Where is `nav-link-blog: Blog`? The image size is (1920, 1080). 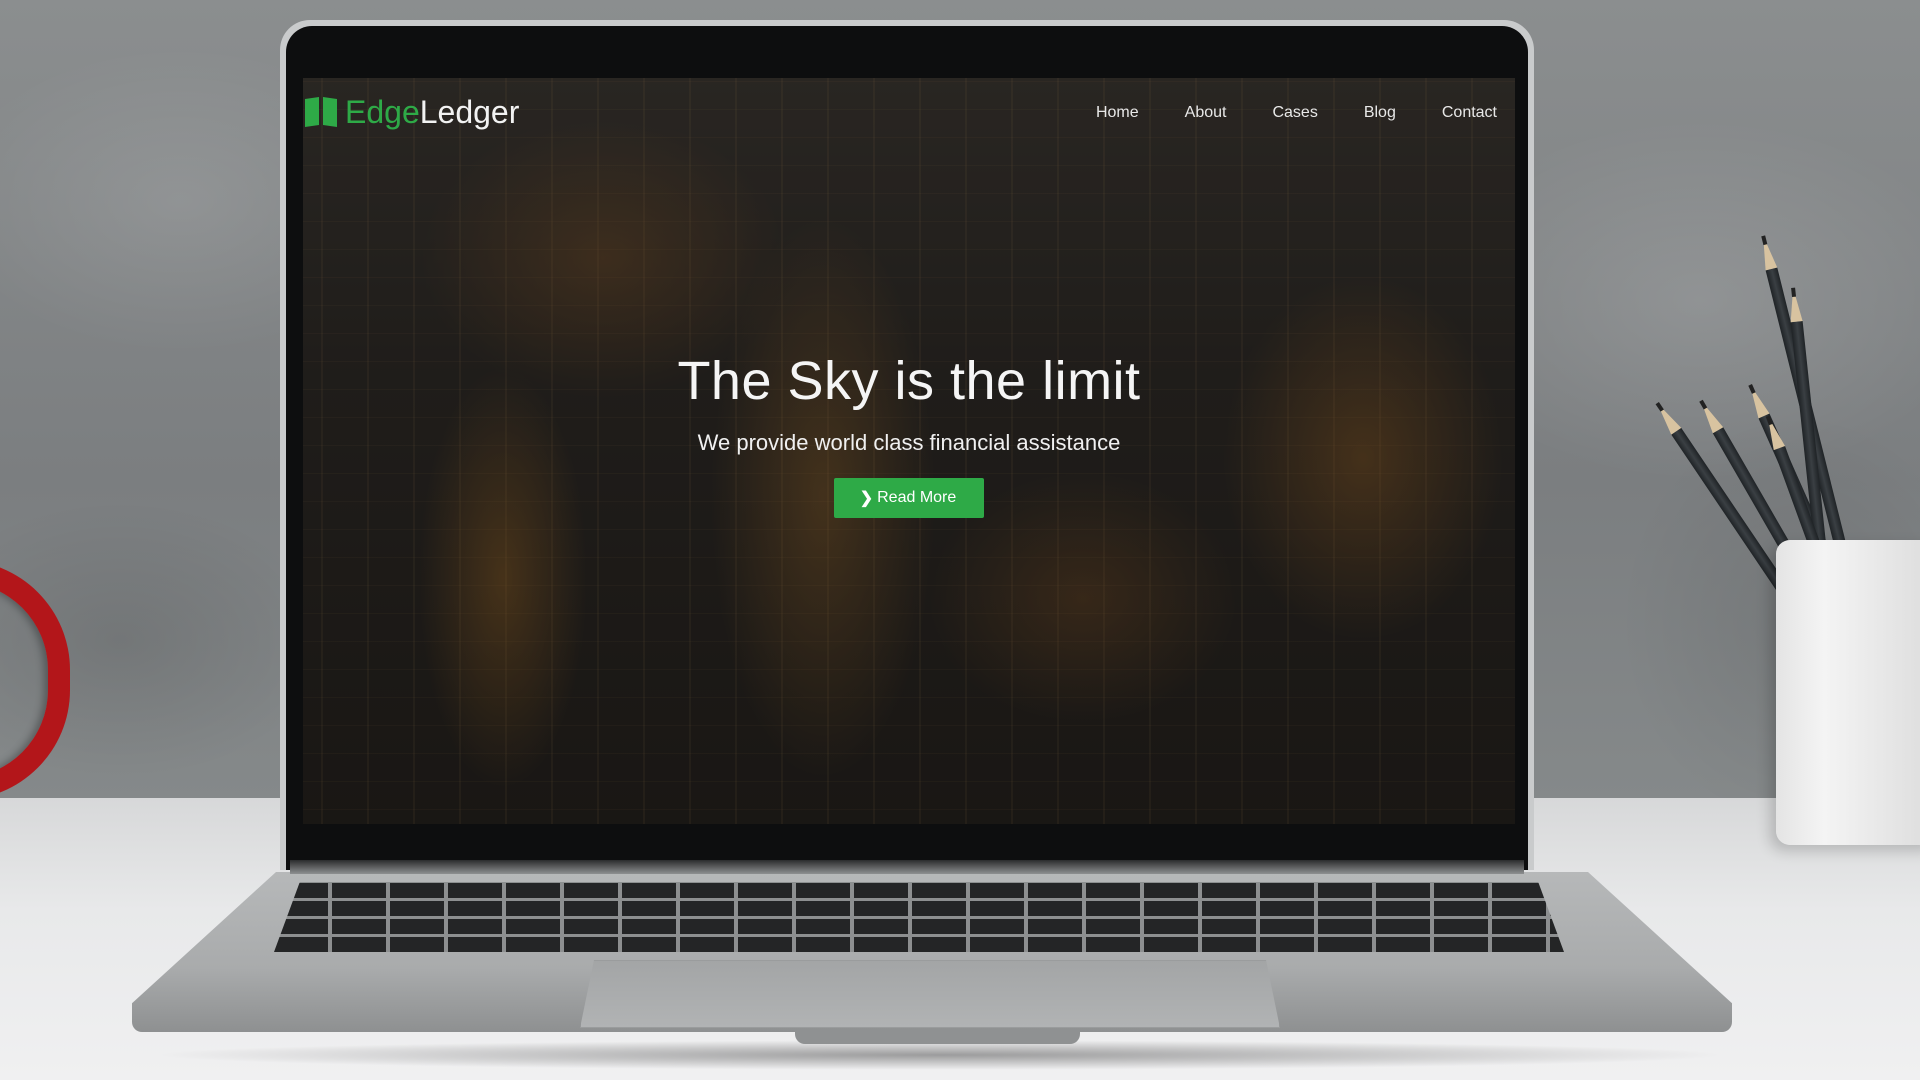
nav-link-blog: Blog is located at coordinates (1380, 113).